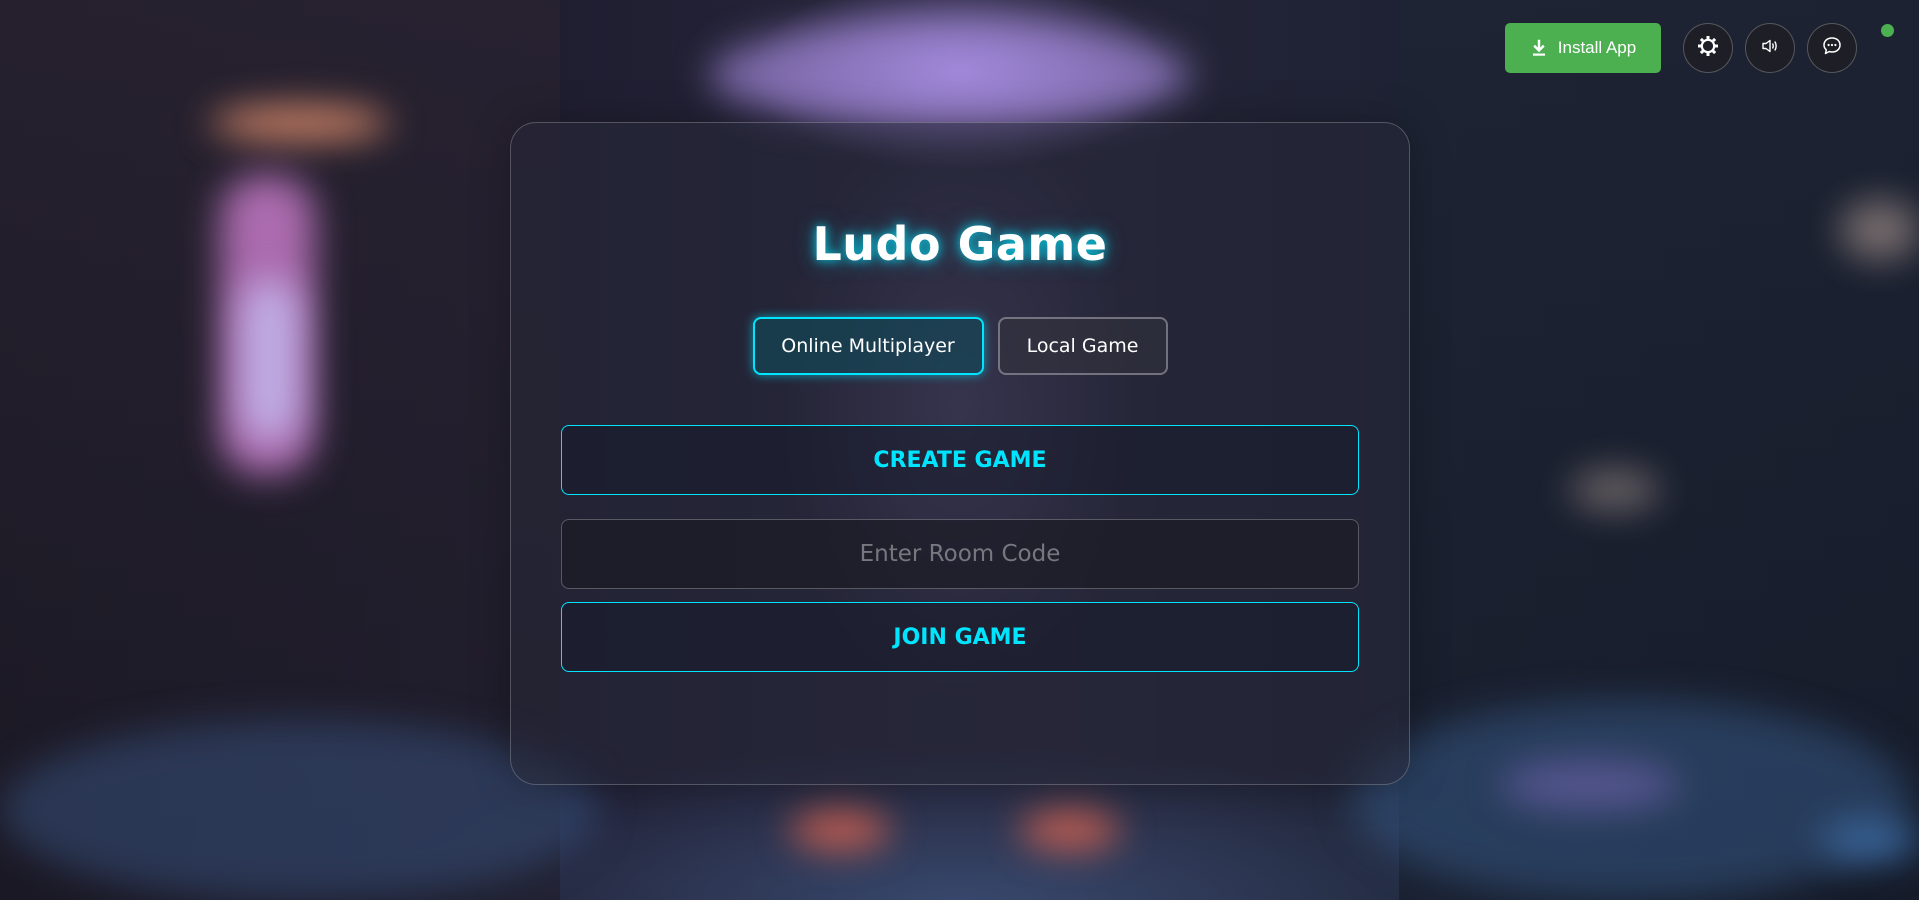 This screenshot has height=900, width=1919. Describe the element at coordinates (960, 244) in the screenshot. I see `page-title: Ludo Game` at that location.